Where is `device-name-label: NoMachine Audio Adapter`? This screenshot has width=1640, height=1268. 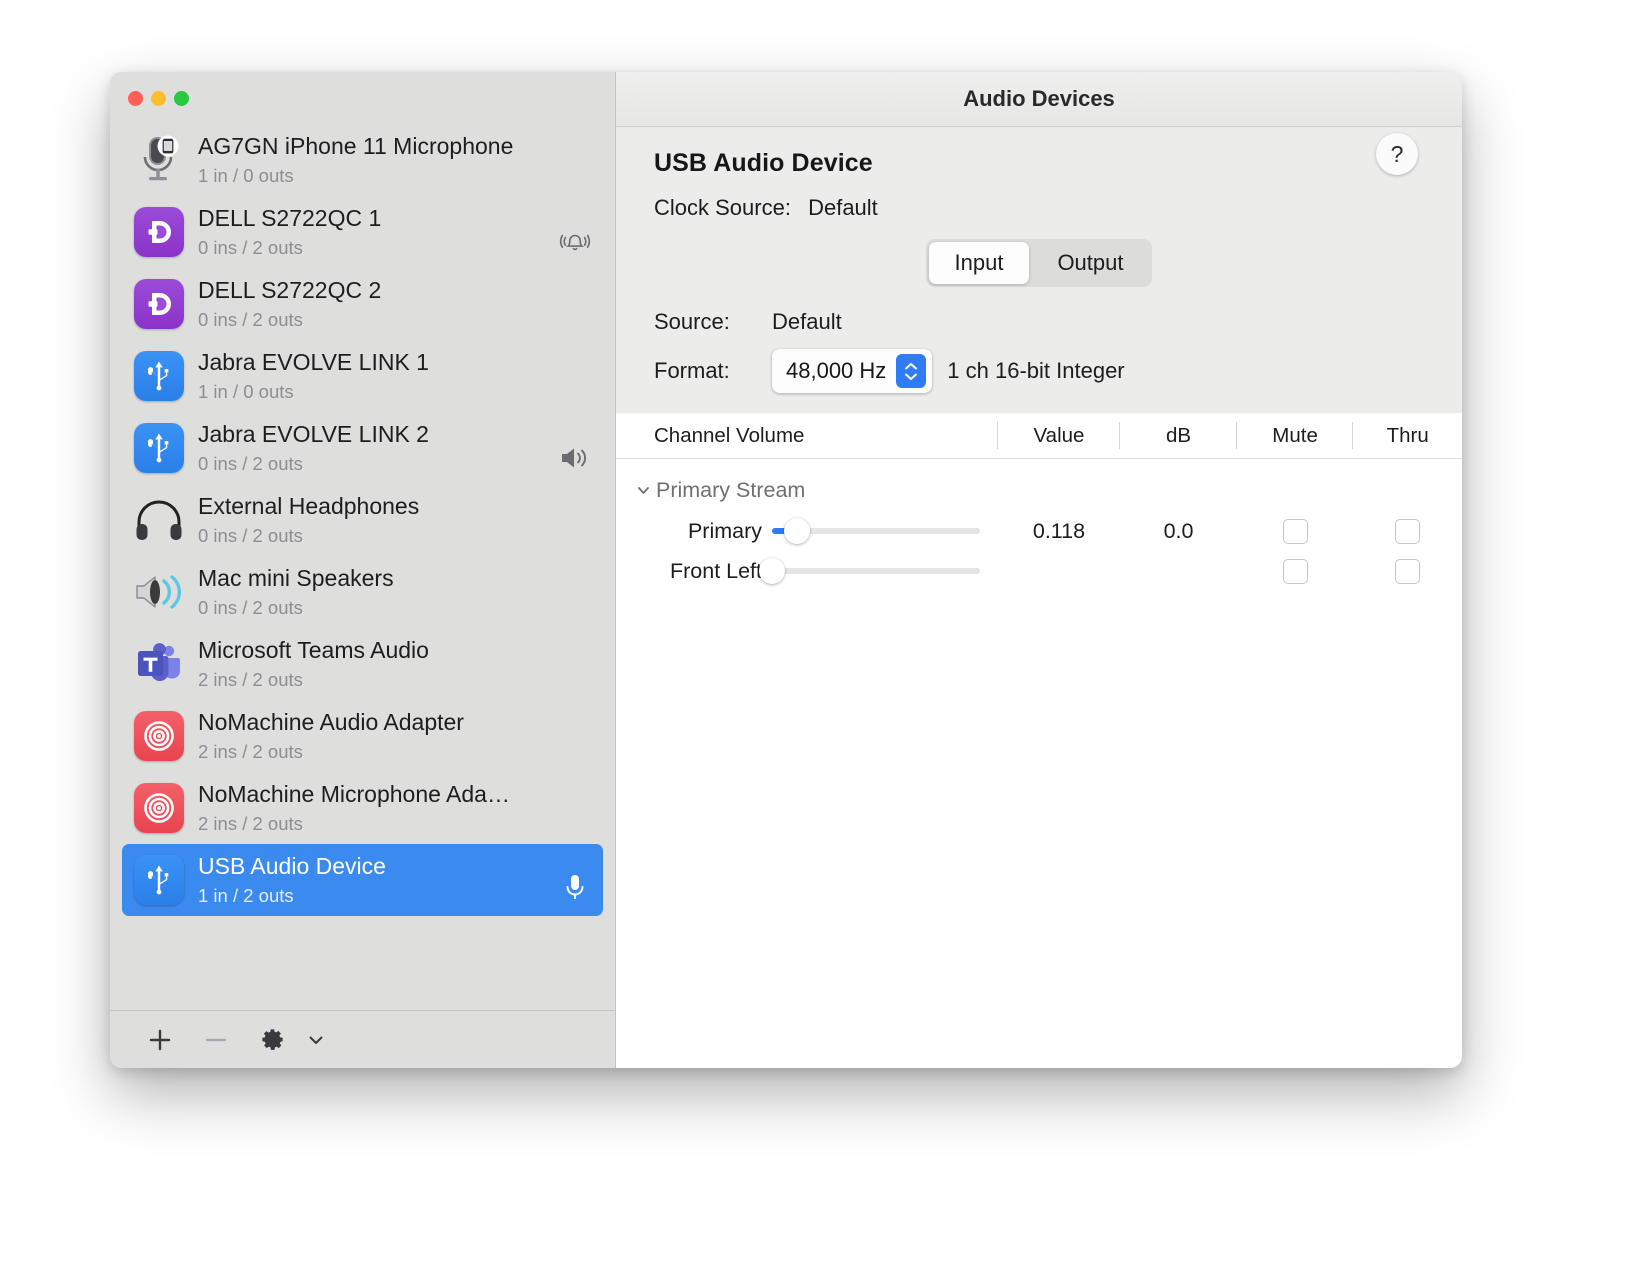
device-name-label: NoMachine Audio Adapter is located at coordinates (331, 722).